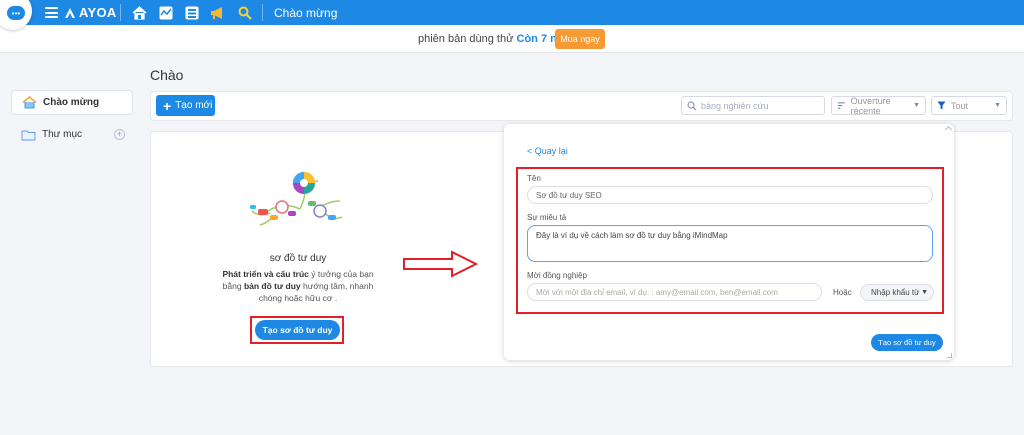  Describe the element at coordinates (306, 13) in the screenshot. I see `page-header-title: Chào mừng` at that location.